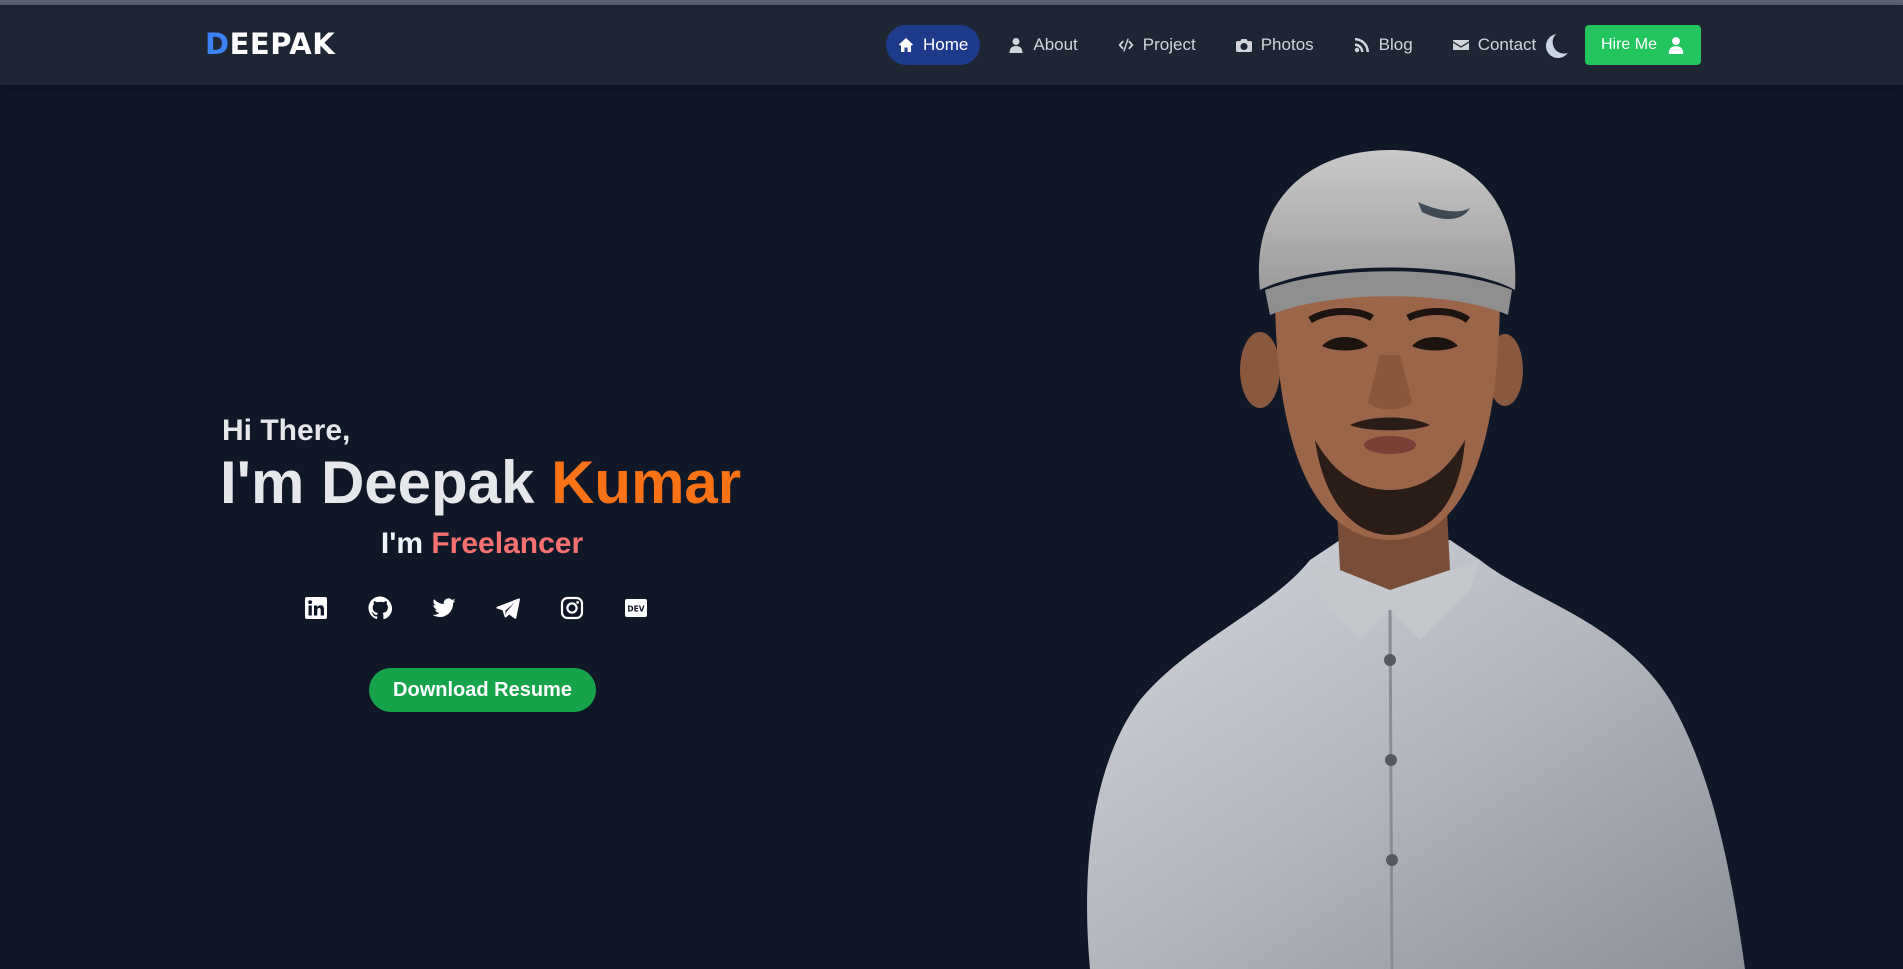 This screenshot has height=969, width=1903. I want to click on twitter-icon, so click(444, 607).